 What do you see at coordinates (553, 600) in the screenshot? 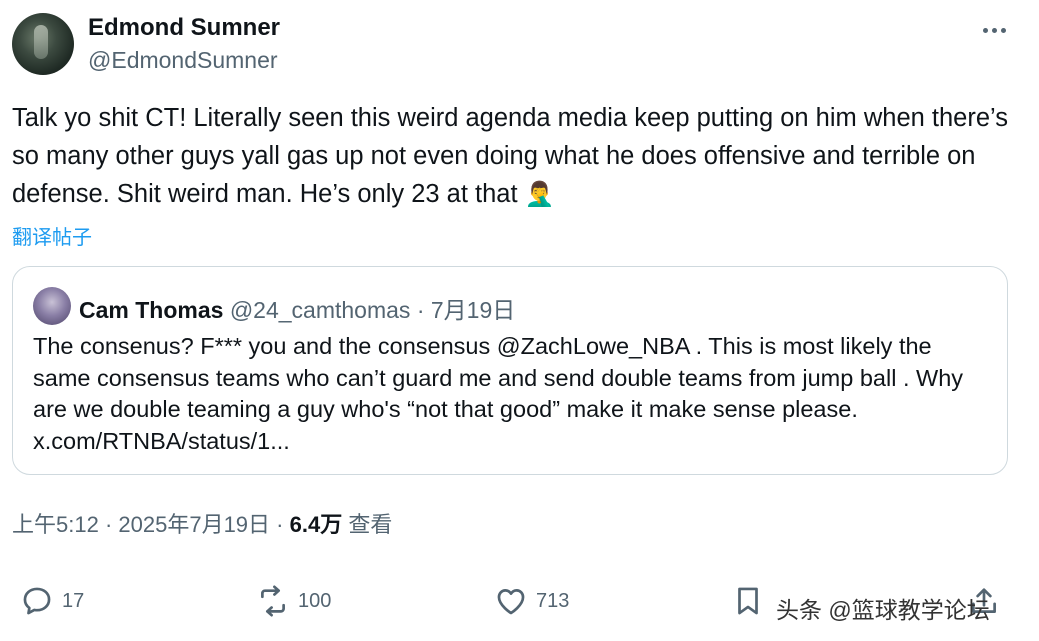
I see `like-count: 713` at bounding box center [553, 600].